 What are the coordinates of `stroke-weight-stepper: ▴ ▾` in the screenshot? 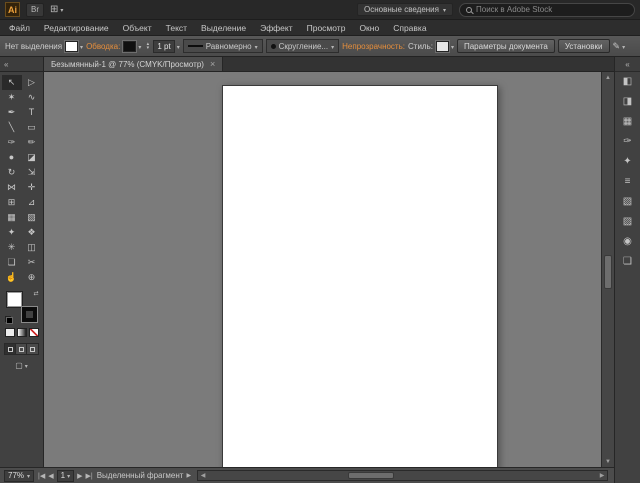 It's located at (147, 46).